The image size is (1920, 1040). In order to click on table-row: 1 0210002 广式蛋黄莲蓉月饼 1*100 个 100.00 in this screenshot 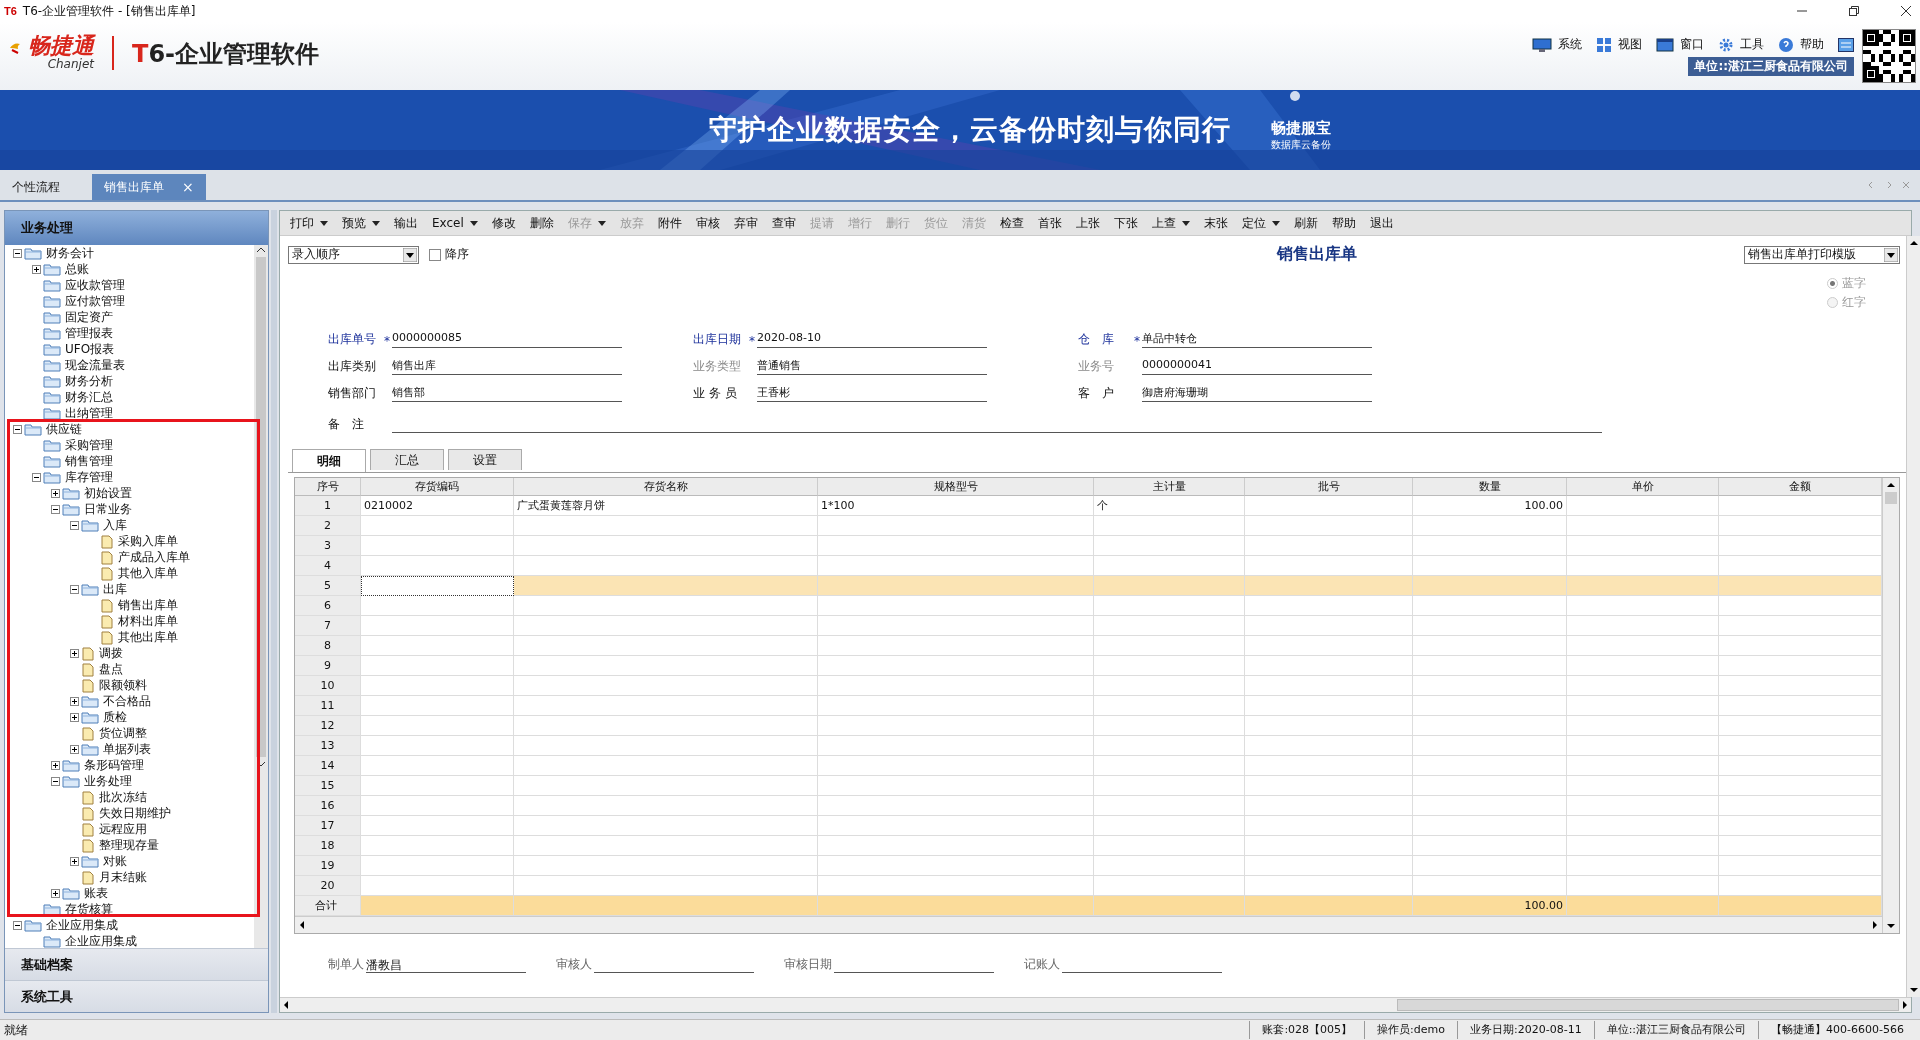, I will do `click(1088, 506)`.